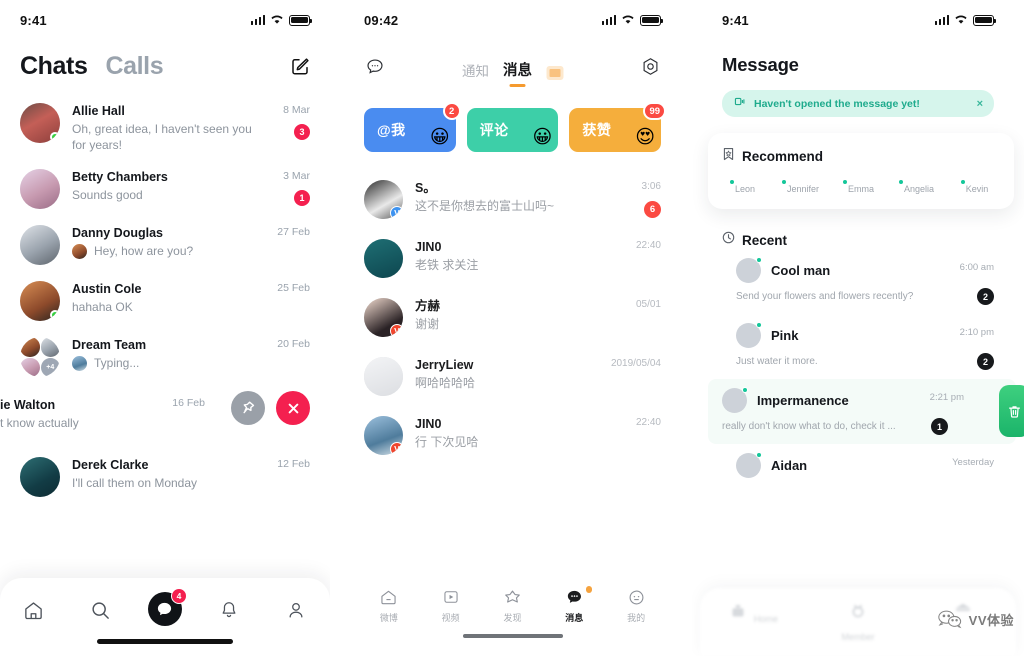 Image resolution: width=1024 pixels, height=656 pixels. Describe the element at coordinates (976, 267) in the screenshot. I see `message-time: 6:00 am` at that location.